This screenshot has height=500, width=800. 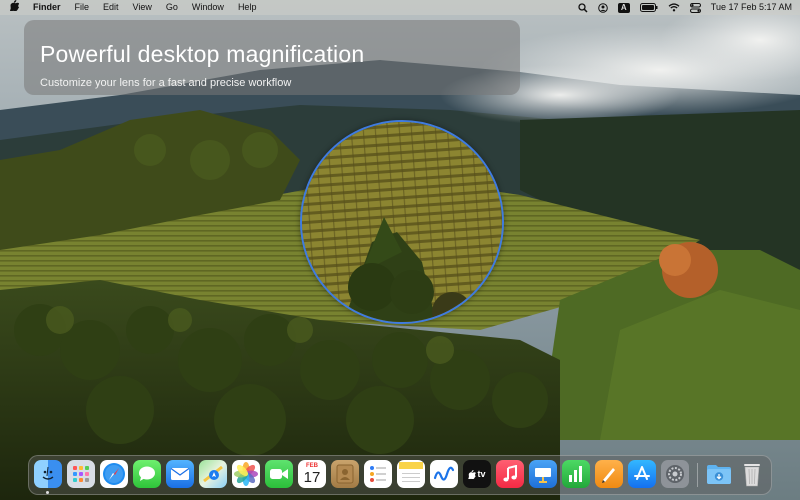 What do you see at coordinates (82, 7) in the screenshot?
I see `menu-file: File` at bounding box center [82, 7].